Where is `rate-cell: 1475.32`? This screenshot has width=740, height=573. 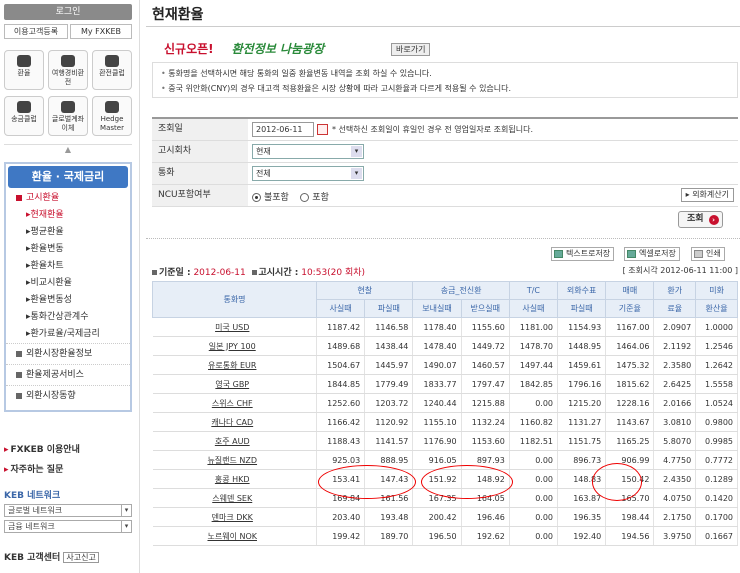
rate-cell: 1475.32 is located at coordinates (630, 365).